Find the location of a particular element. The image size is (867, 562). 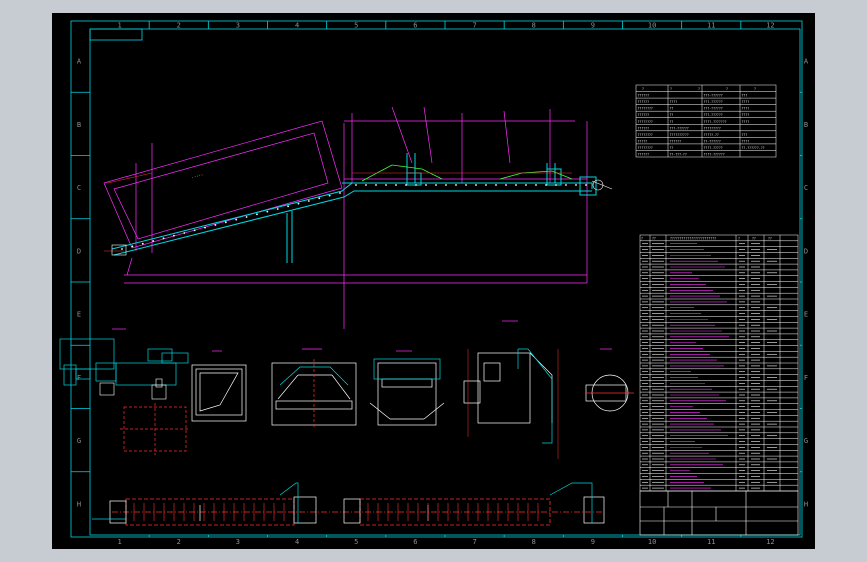

row-label: C is located at coordinates (79, 188).